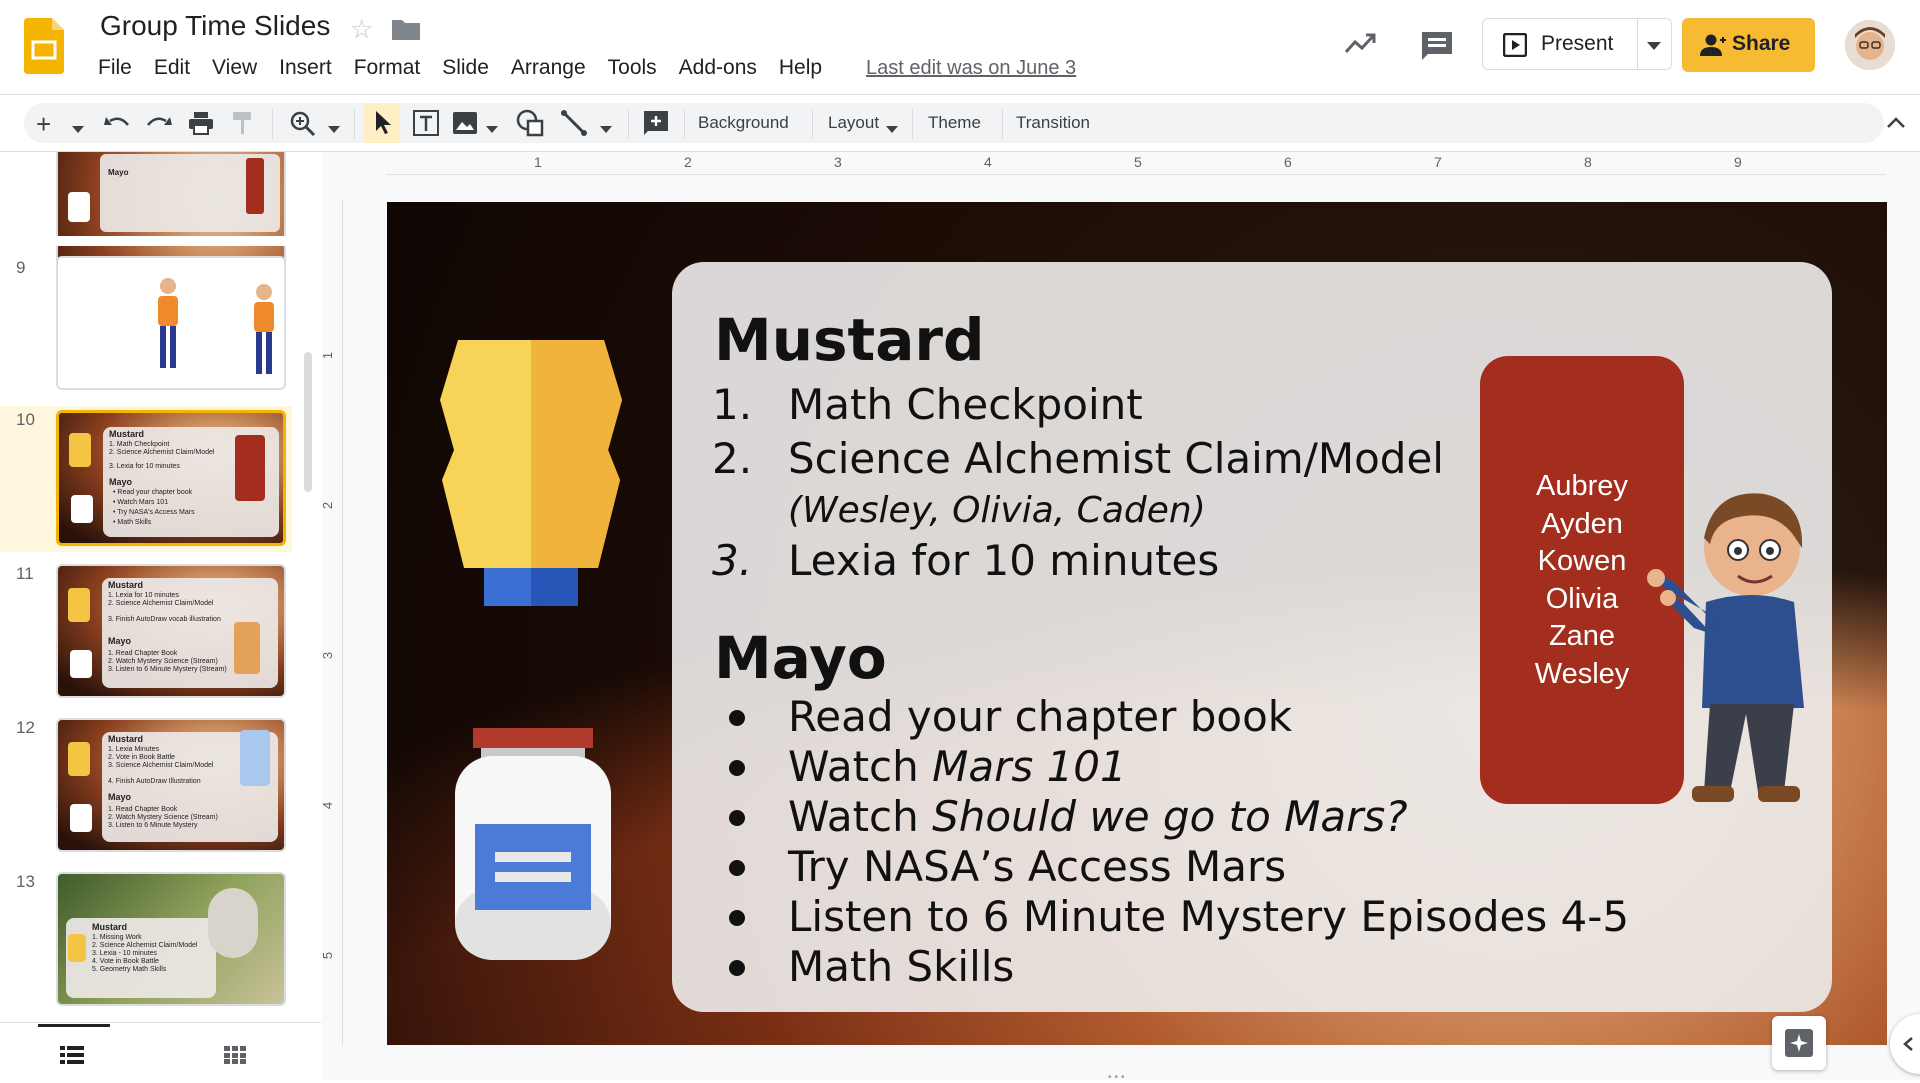  Describe the element at coordinates (215, 26) in the screenshot. I see `document-title: Group Time Slides` at that location.